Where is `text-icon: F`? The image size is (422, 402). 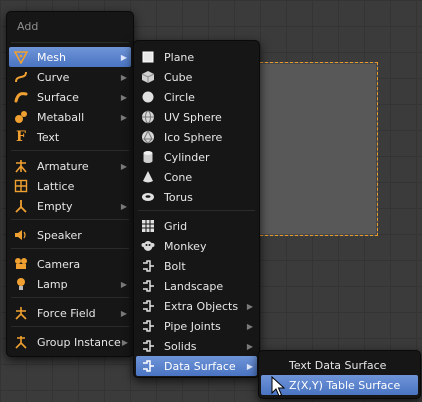 text-icon: F is located at coordinates (21, 137).